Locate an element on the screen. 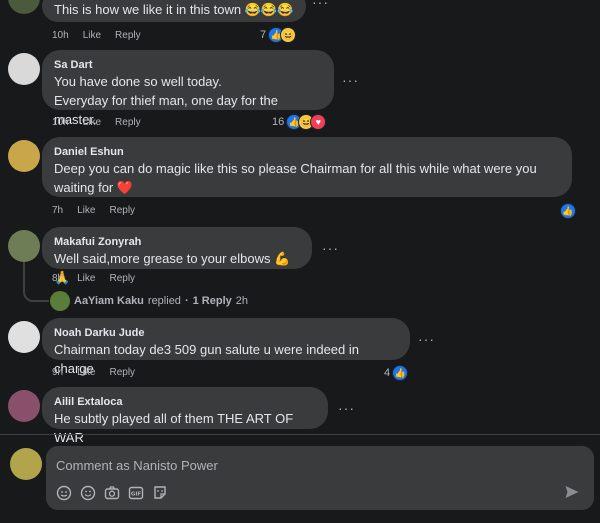  divider is located at coordinates (300, 434).